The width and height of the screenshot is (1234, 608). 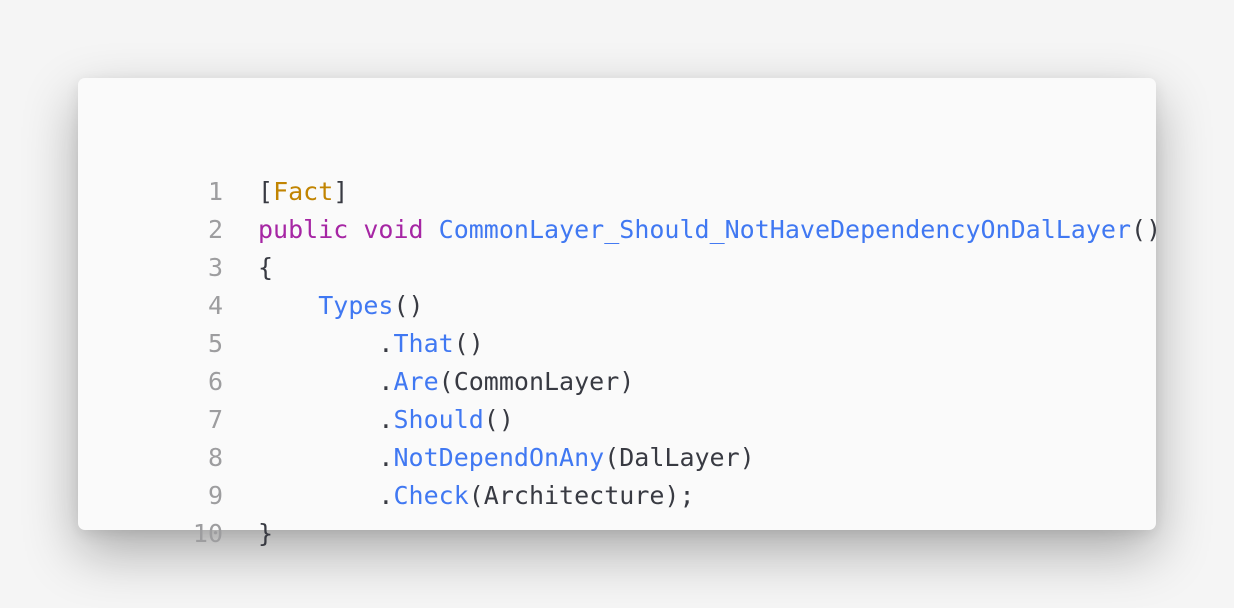 What do you see at coordinates (215, 267) in the screenshot?
I see `line-number: 3` at bounding box center [215, 267].